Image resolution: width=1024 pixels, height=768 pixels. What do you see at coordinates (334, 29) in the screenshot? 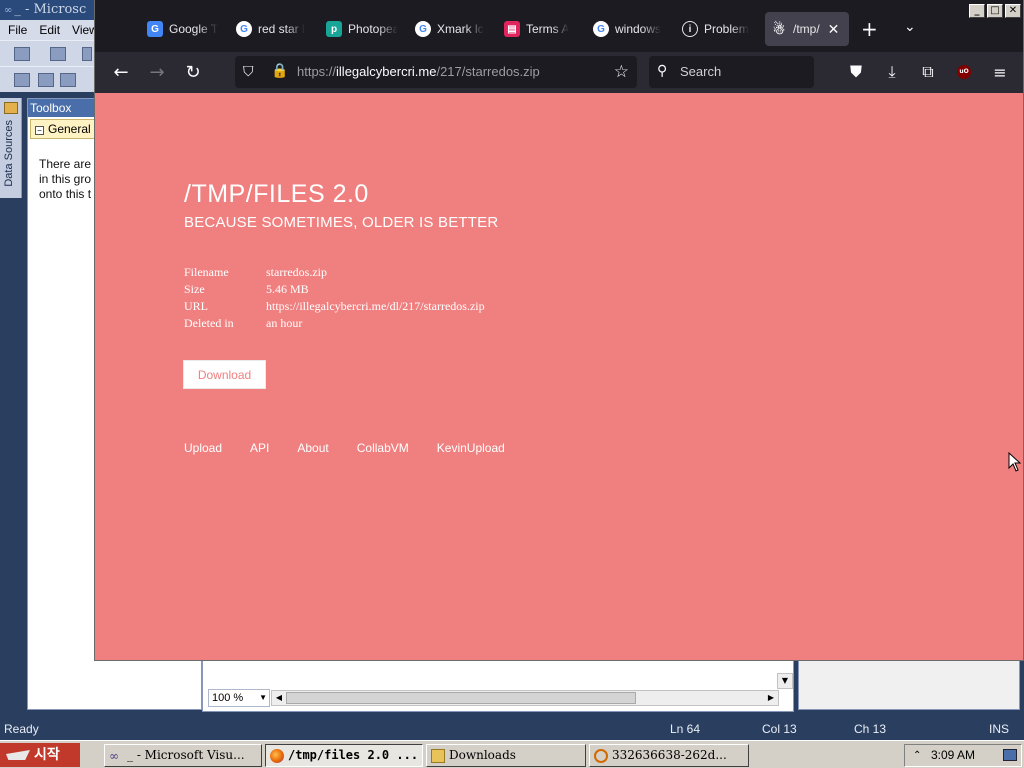
I see `photopea-icon: p` at bounding box center [334, 29].